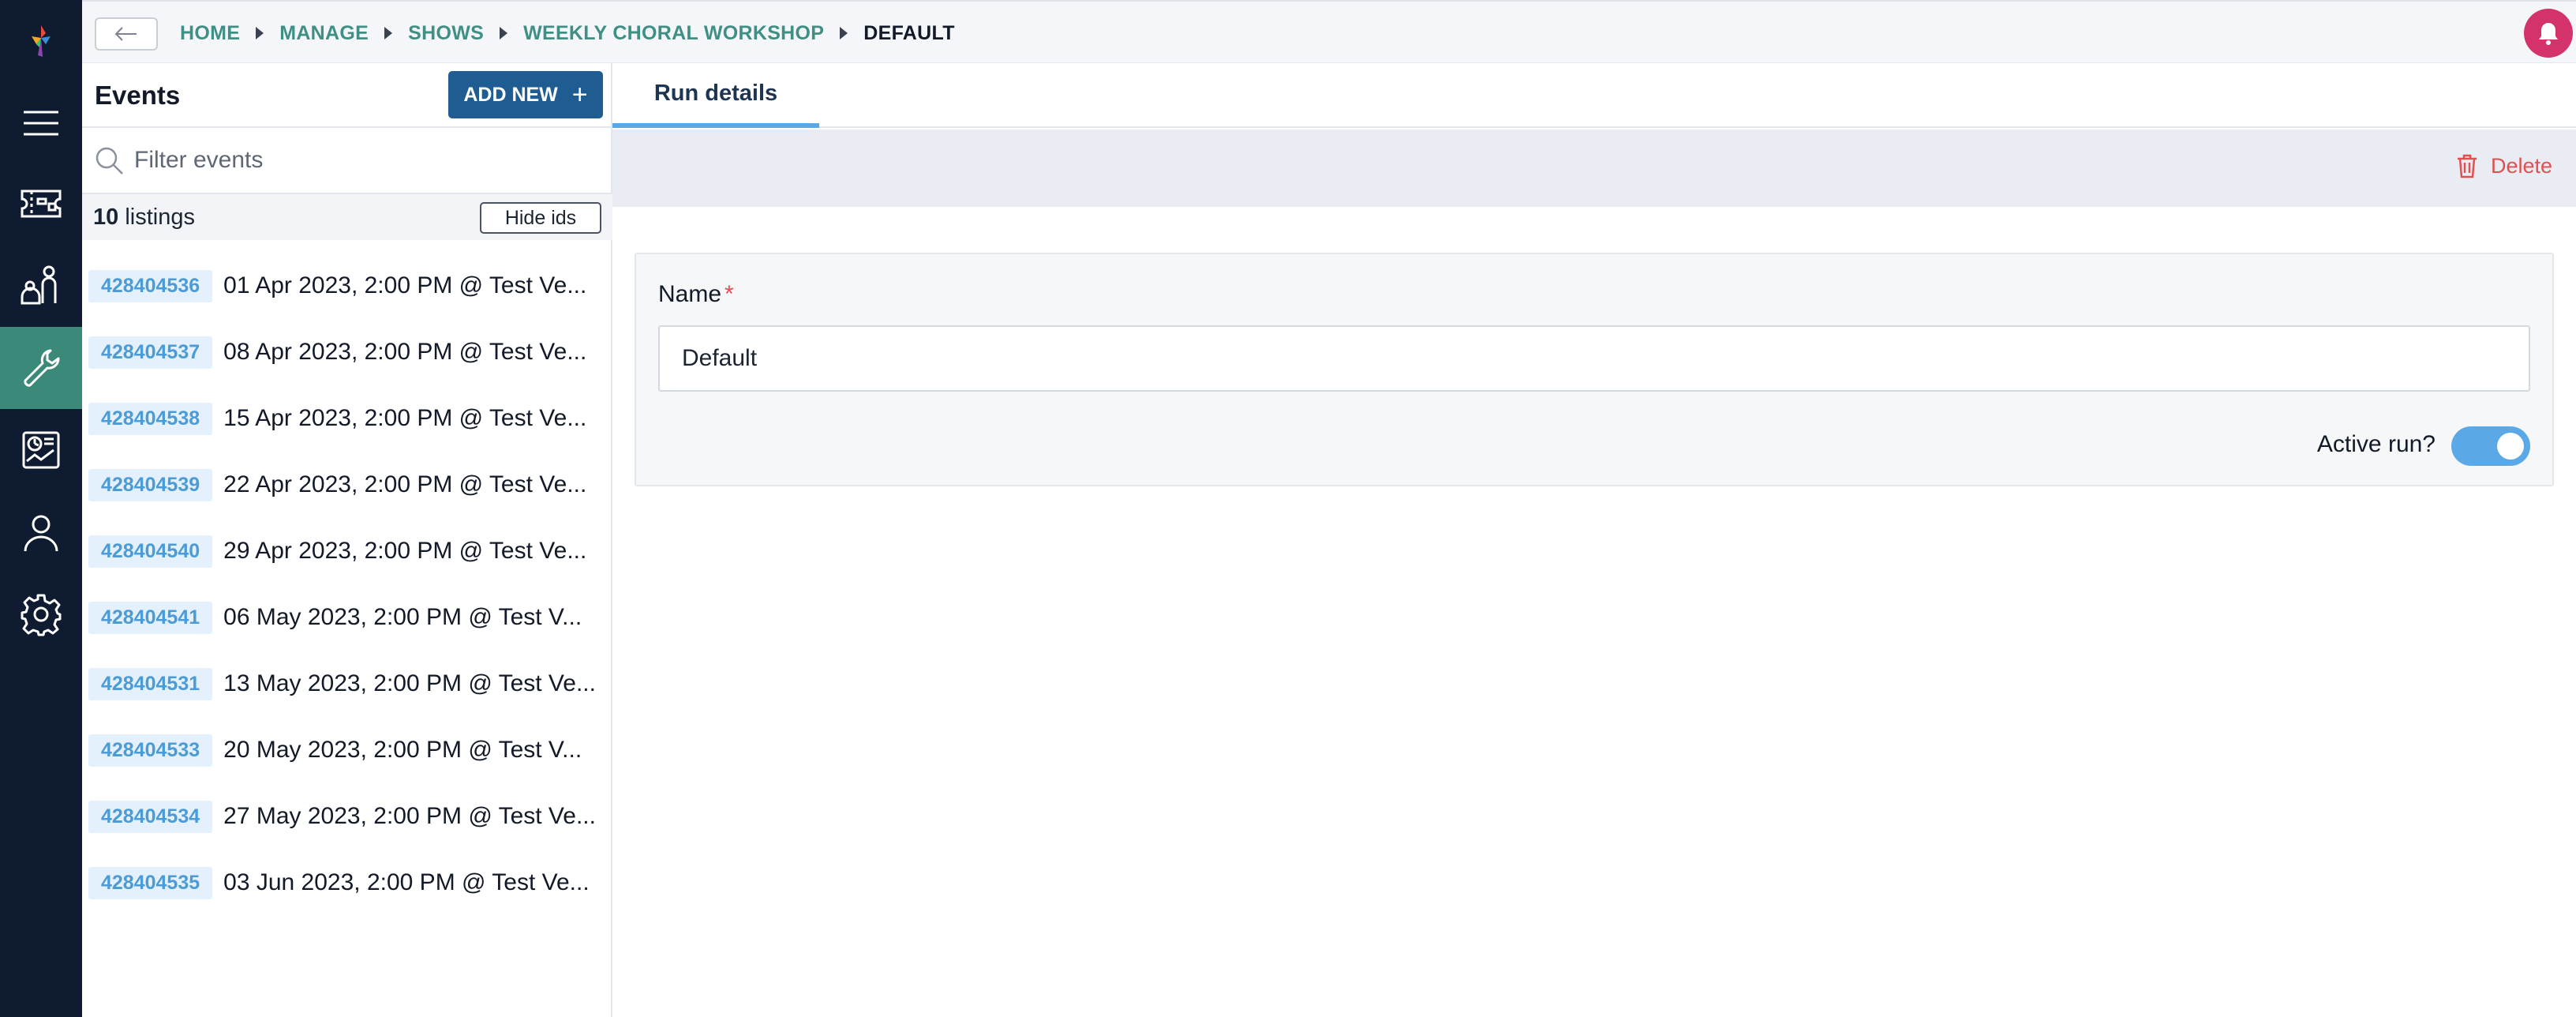  What do you see at coordinates (150, 352) in the screenshot?
I see `event-id-badge: 428404537` at bounding box center [150, 352].